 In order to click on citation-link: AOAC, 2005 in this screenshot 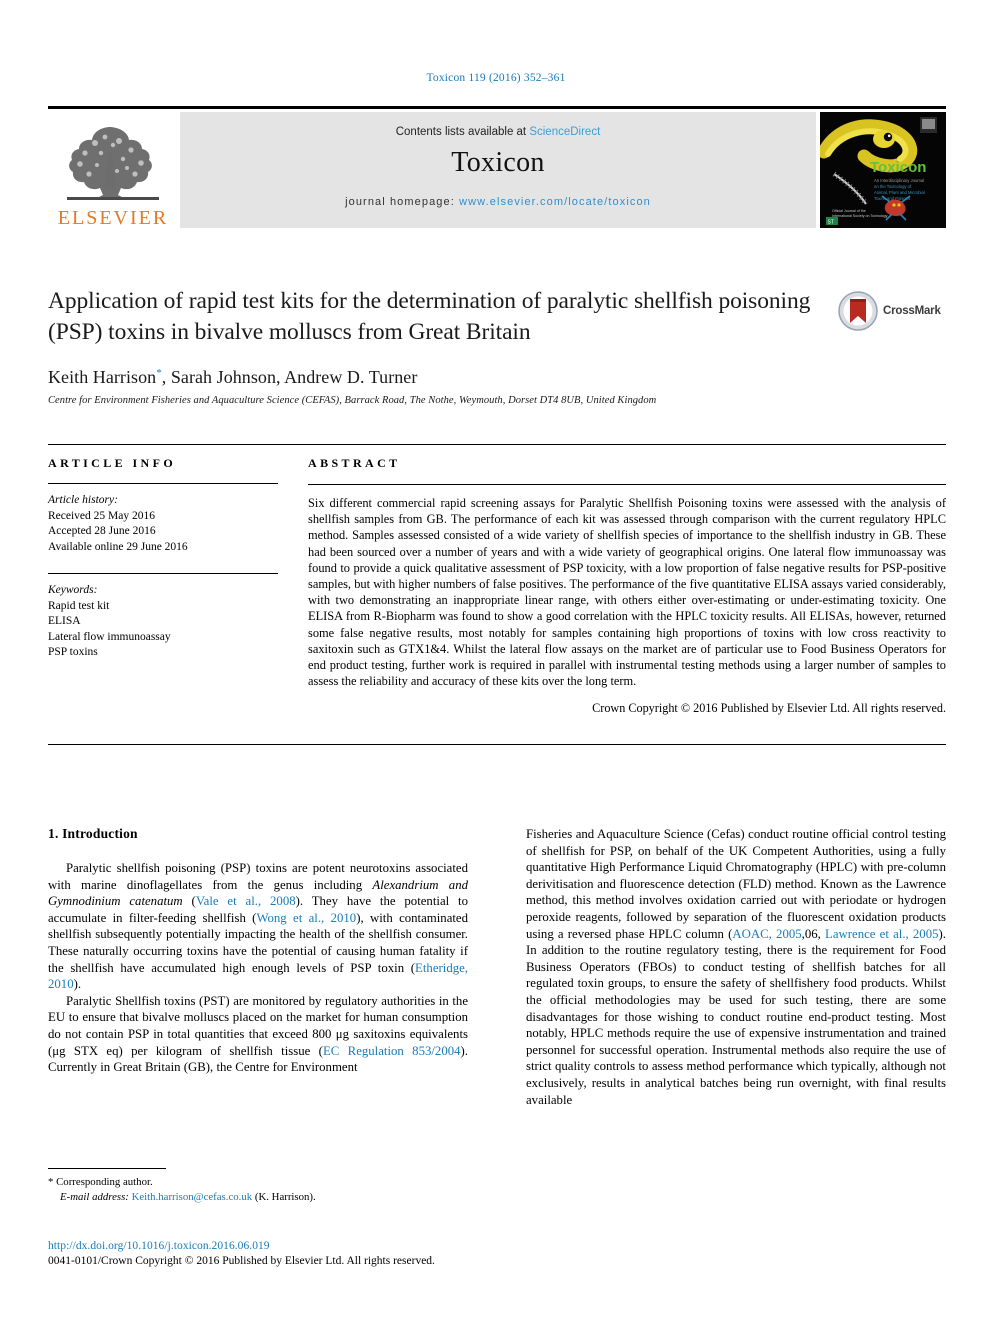, I will do `click(766, 934)`.